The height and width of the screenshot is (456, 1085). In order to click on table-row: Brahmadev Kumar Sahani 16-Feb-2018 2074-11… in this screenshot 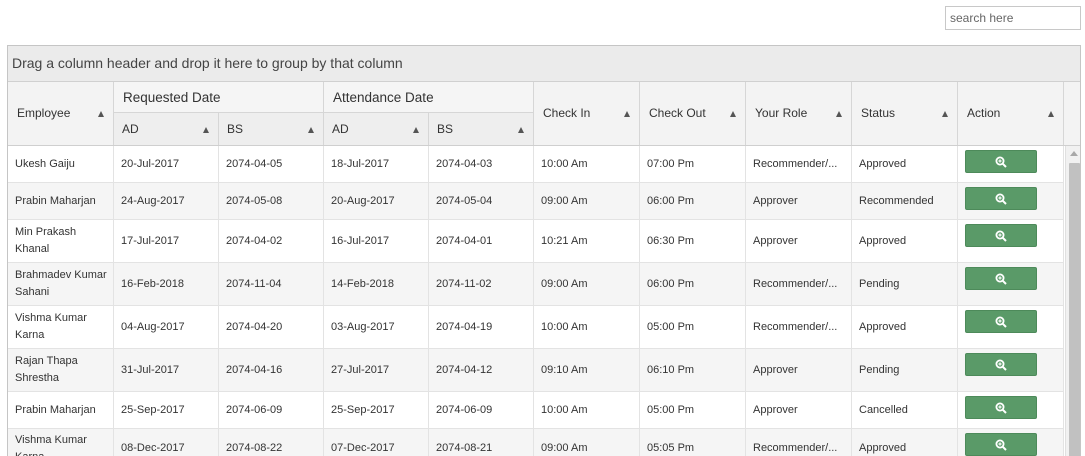, I will do `click(536, 284)`.